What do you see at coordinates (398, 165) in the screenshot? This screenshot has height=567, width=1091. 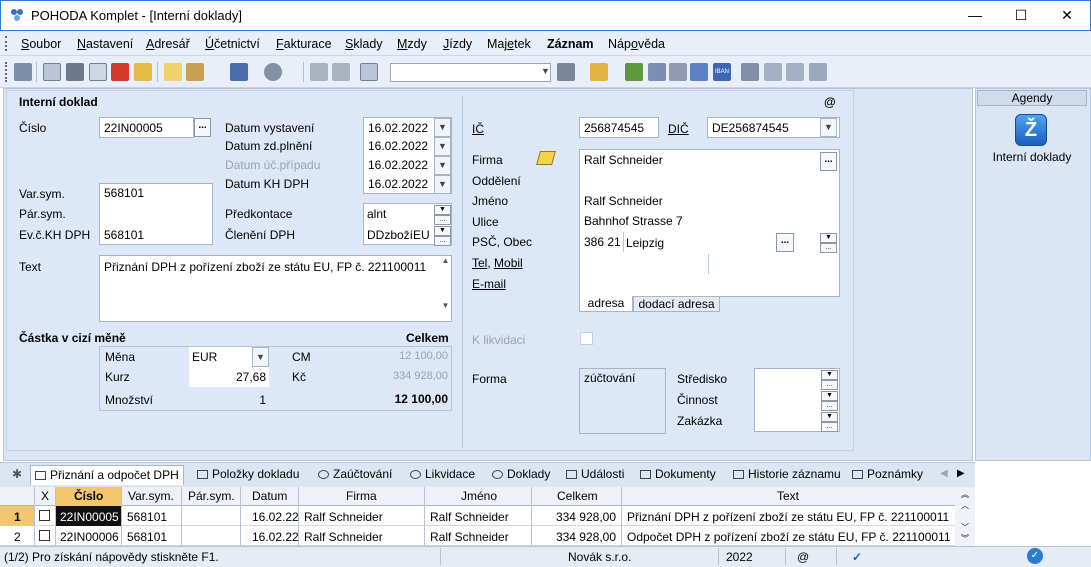 I see `datum-ucpripadu-input: 16.02.2022` at bounding box center [398, 165].